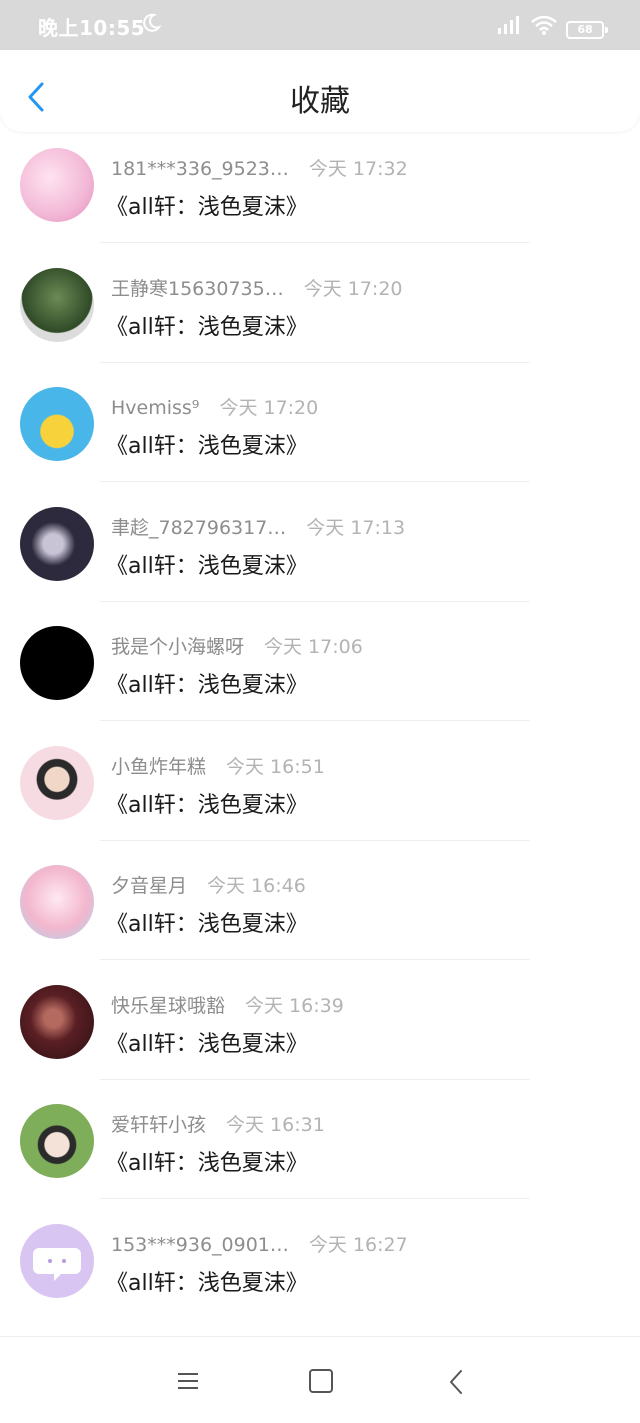  Describe the element at coordinates (155, 408) in the screenshot. I see `username: Hvemiss⁹` at that location.